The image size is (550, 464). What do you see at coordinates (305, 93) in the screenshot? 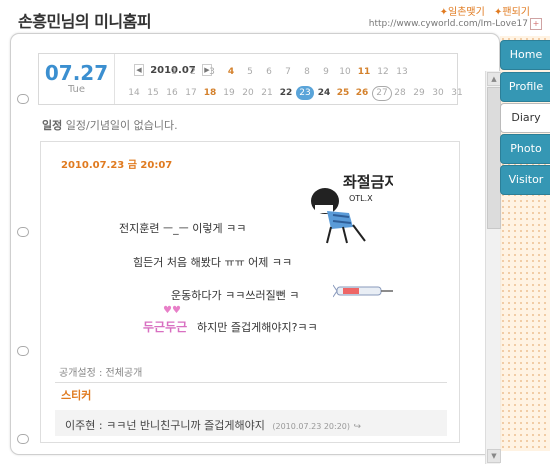
I see `calendar-day: 23` at bounding box center [305, 93].